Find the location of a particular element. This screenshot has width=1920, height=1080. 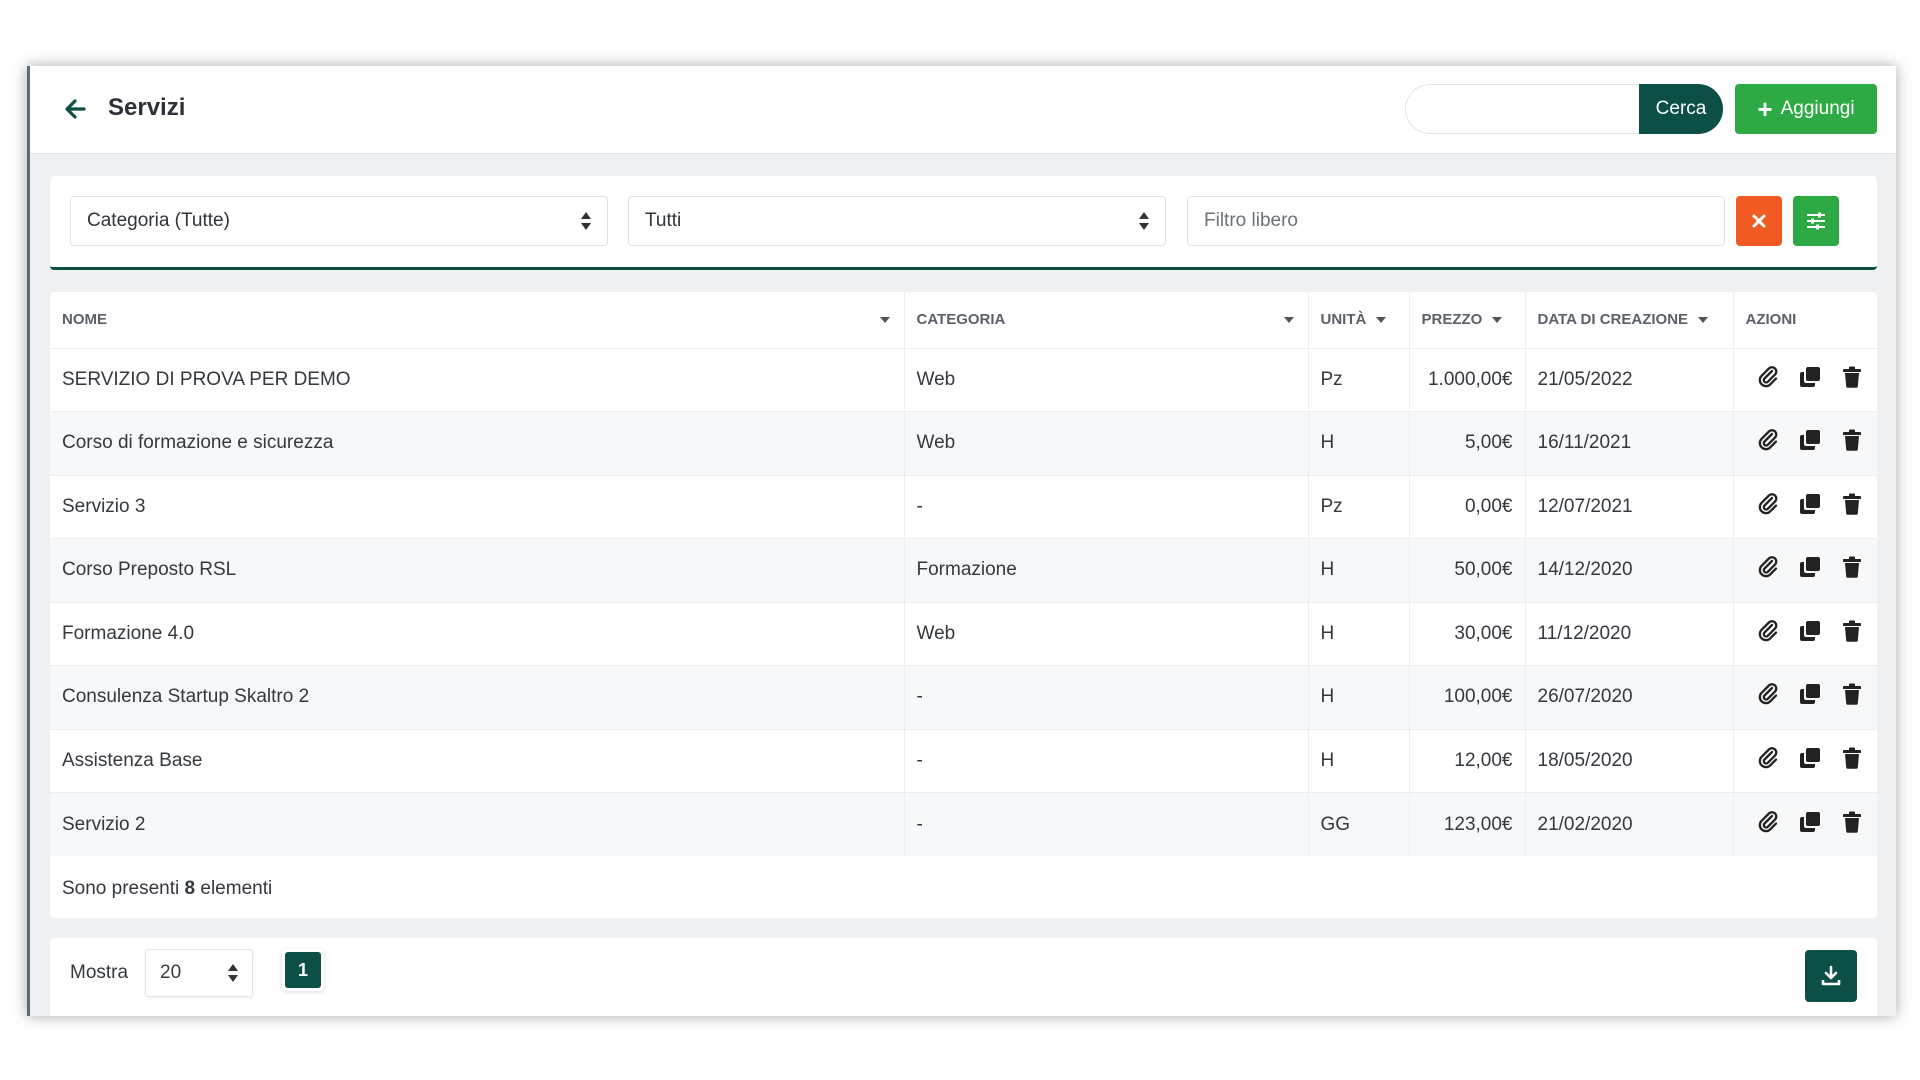

advanced-filters-button is located at coordinates (1816, 221).